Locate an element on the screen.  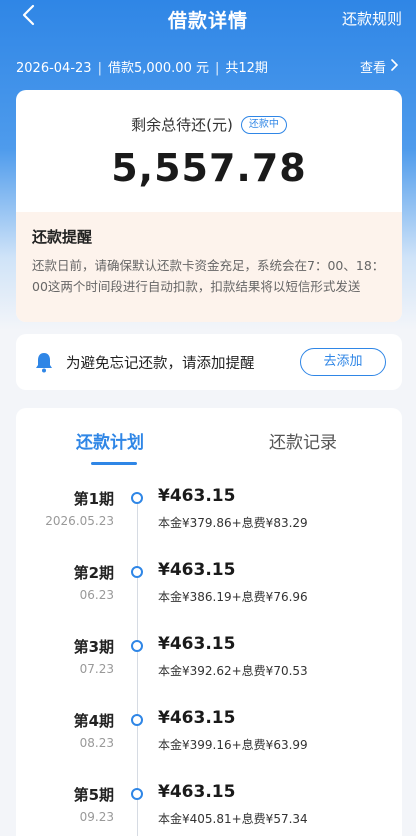
due-date: 08.23 is located at coordinates (96, 743).